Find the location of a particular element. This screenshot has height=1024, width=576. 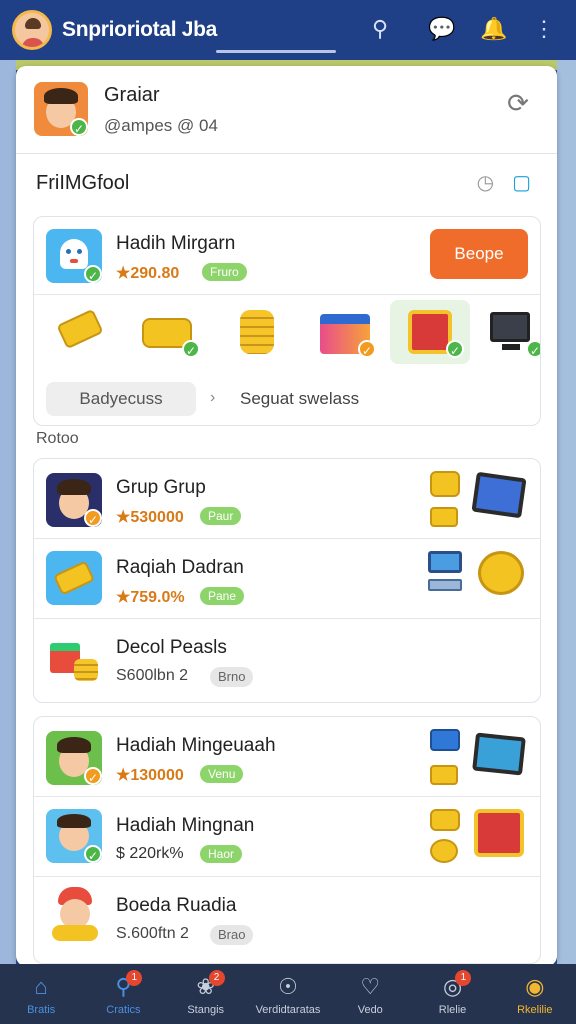

nav-explore: ☉ Verdidtaratas is located at coordinates (288, 994).